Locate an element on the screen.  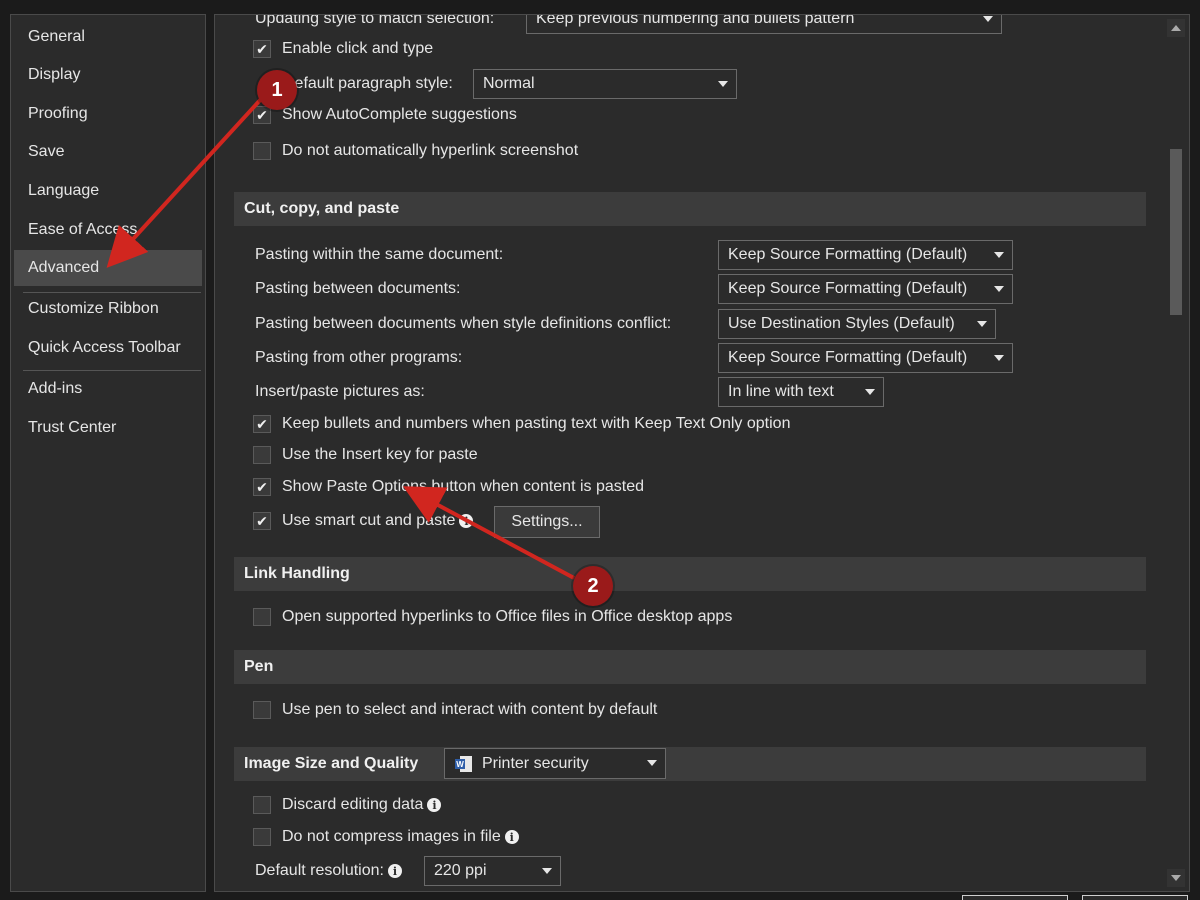
paste-between-docs-dropdown: Keep Source Formatting (Default) is located at coordinates (865, 289).